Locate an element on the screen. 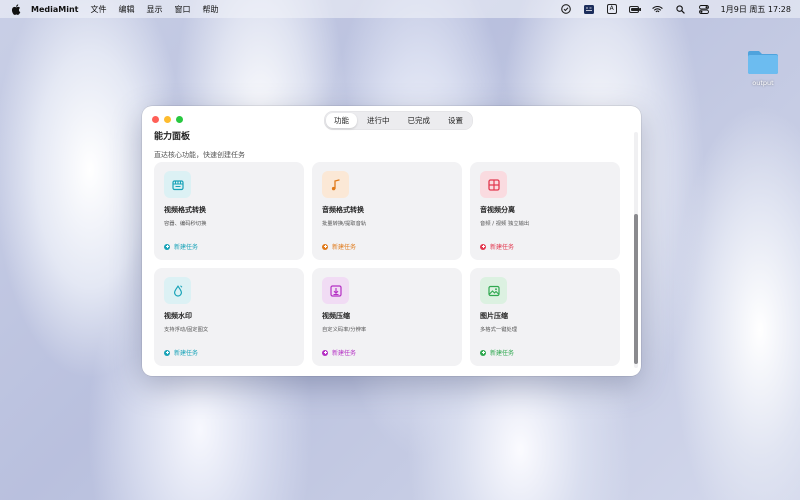 This screenshot has width=800, height=500. tab-features: 功能 is located at coordinates (341, 120).